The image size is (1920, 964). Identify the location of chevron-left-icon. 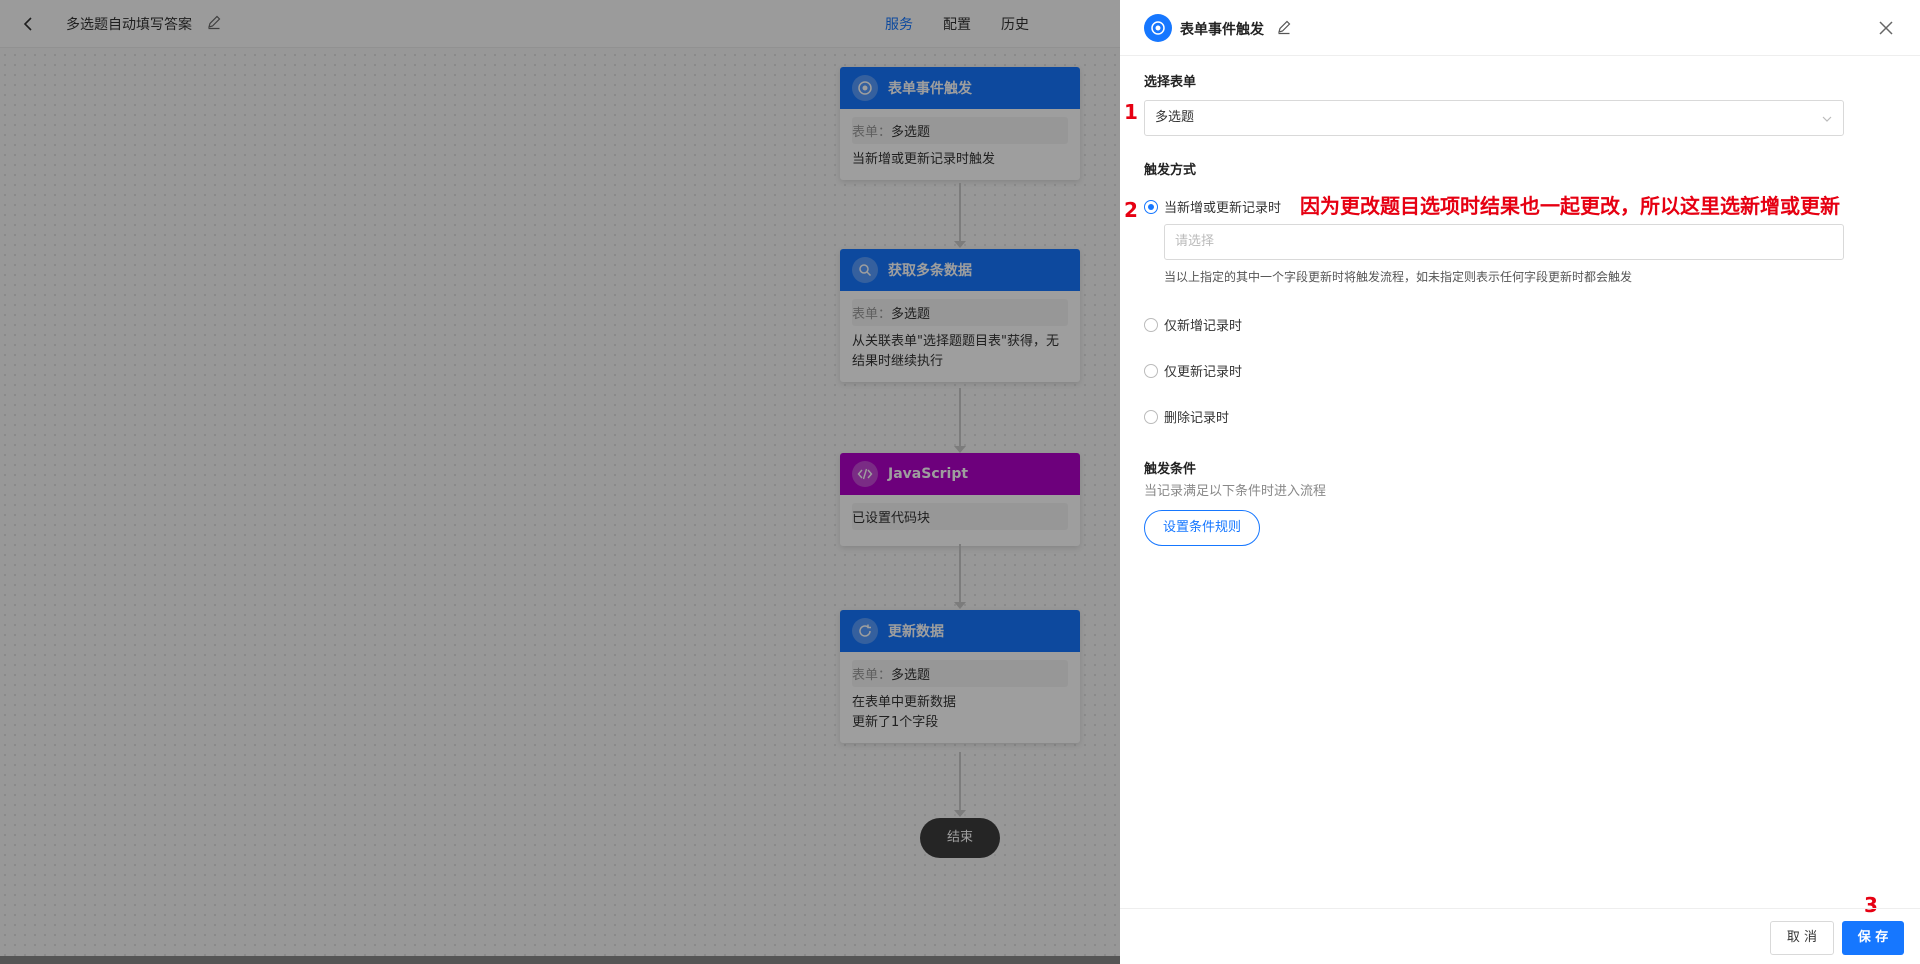
(27, 24).